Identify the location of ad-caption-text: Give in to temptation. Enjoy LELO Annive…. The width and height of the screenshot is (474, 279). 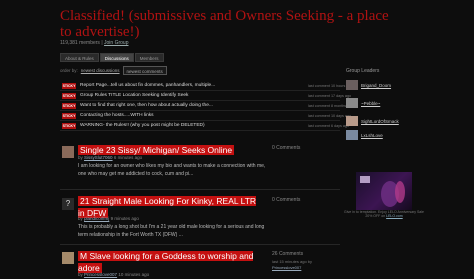
(384, 214).